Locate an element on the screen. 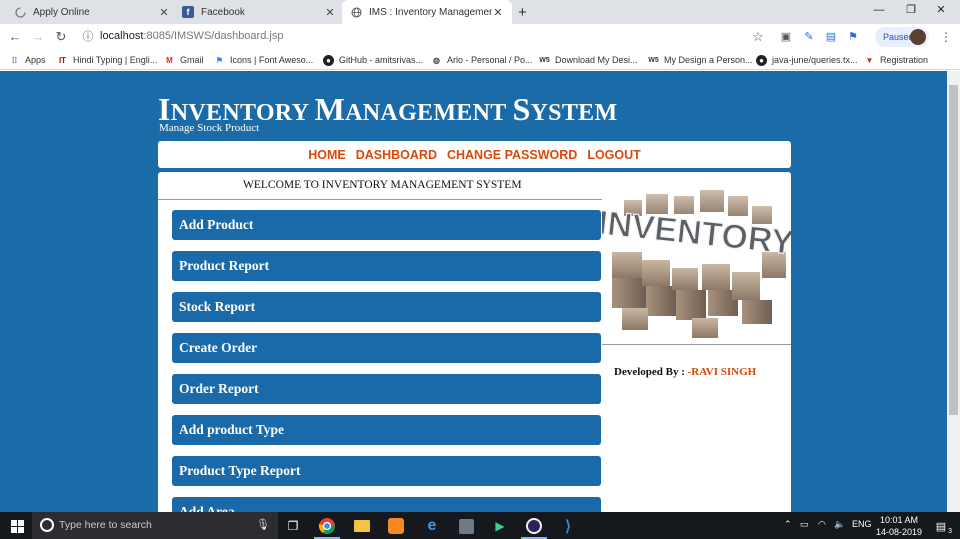  screenshot-icon: ▤ is located at coordinates (831, 37).